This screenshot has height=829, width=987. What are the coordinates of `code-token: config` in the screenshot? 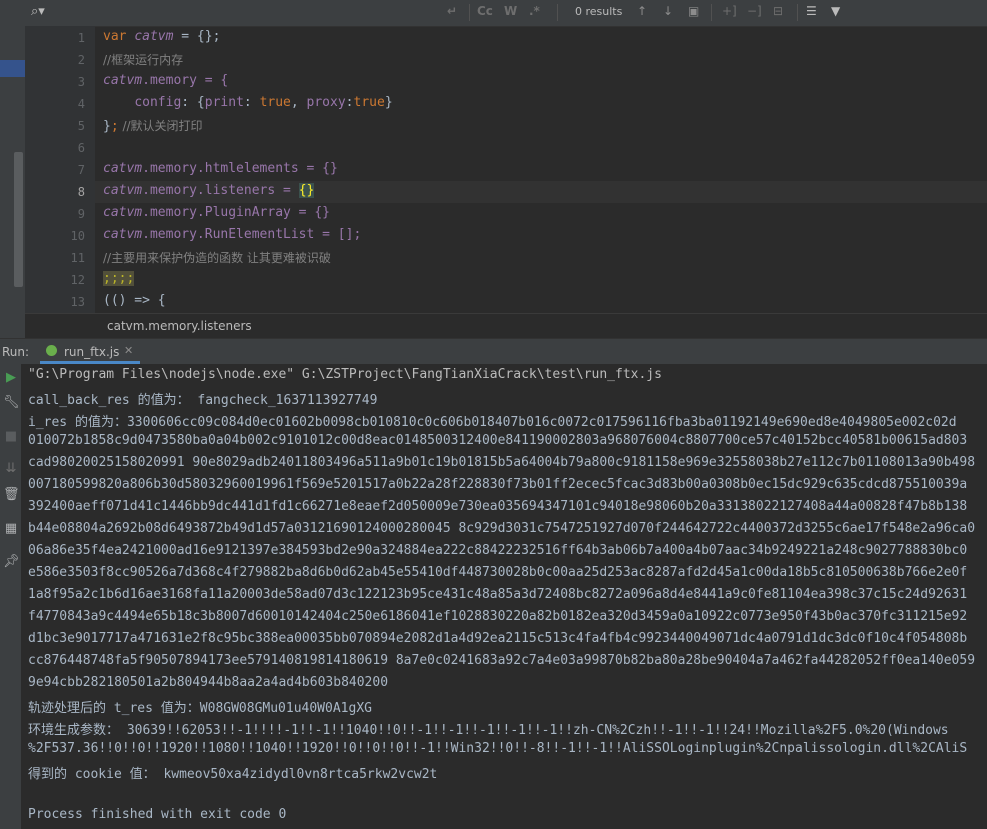 It's located at (158, 102).